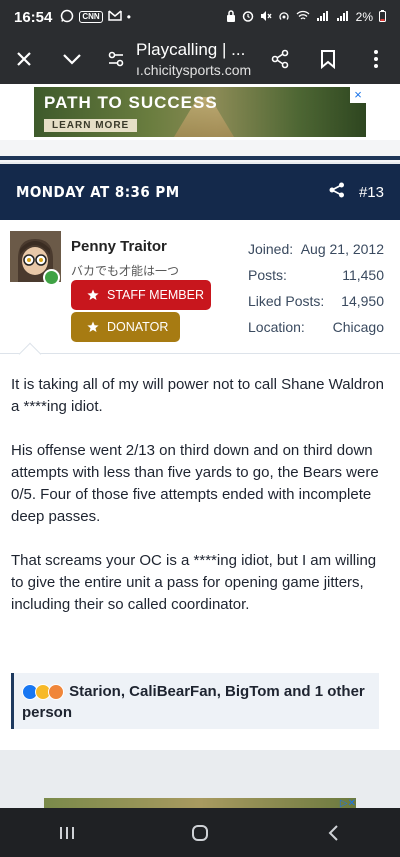 The image size is (400, 857). I want to click on donator-badge-label: DONATOR, so click(138, 327).